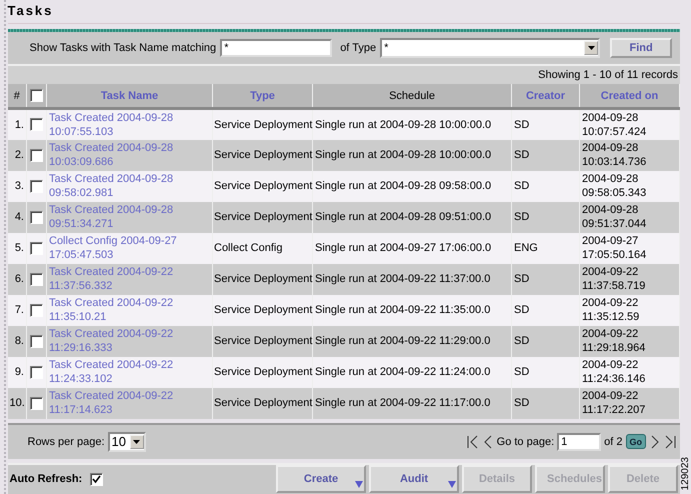 The height and width of the screenshot is (494, 691). I want to click on task-name-link: Task Created 2004-09-22 11:17:14.623, so click(129, 403).